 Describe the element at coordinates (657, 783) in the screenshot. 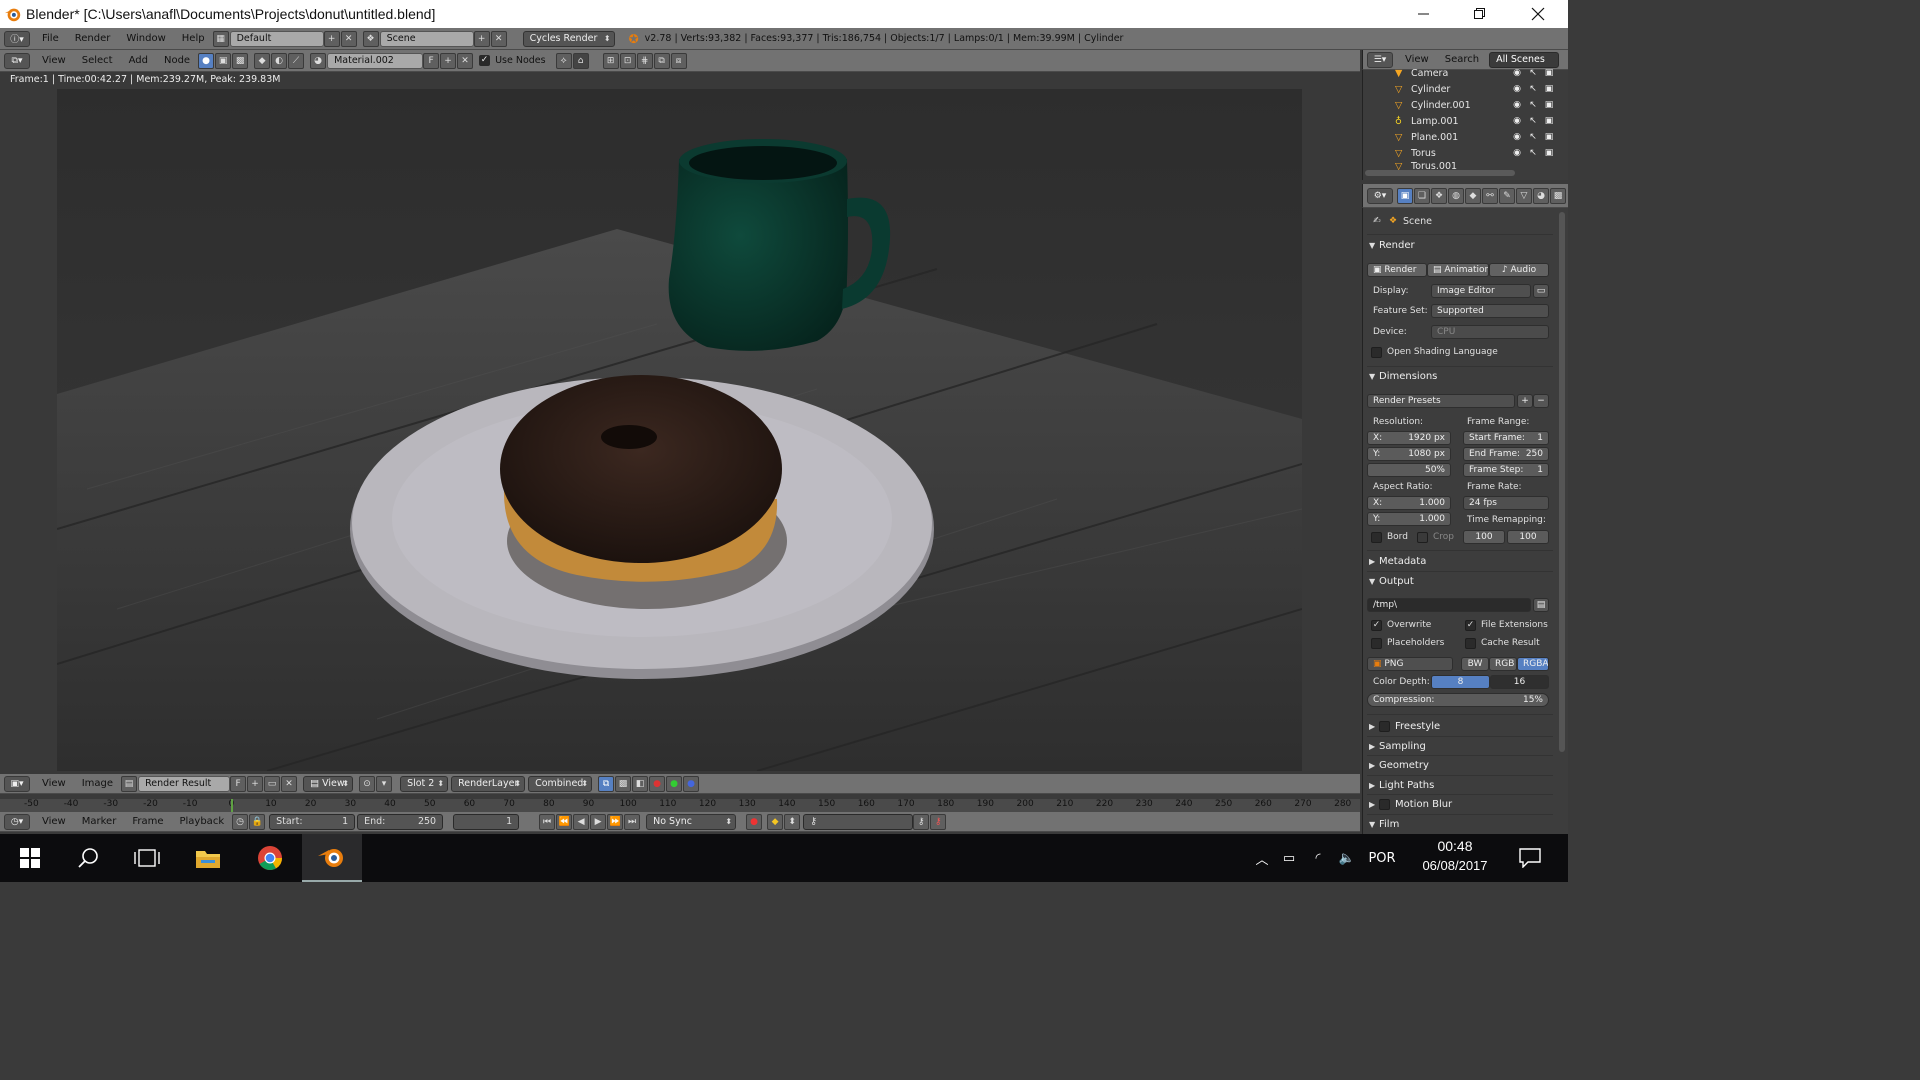

I see `red-channel-button: ●` at that location.